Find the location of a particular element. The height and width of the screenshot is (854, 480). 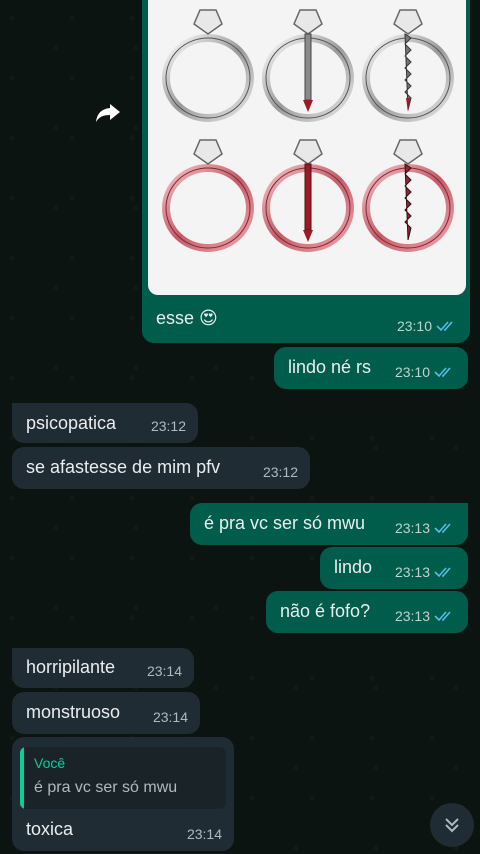

scroll-to-bottom-button is located at coordinates (452, 825).